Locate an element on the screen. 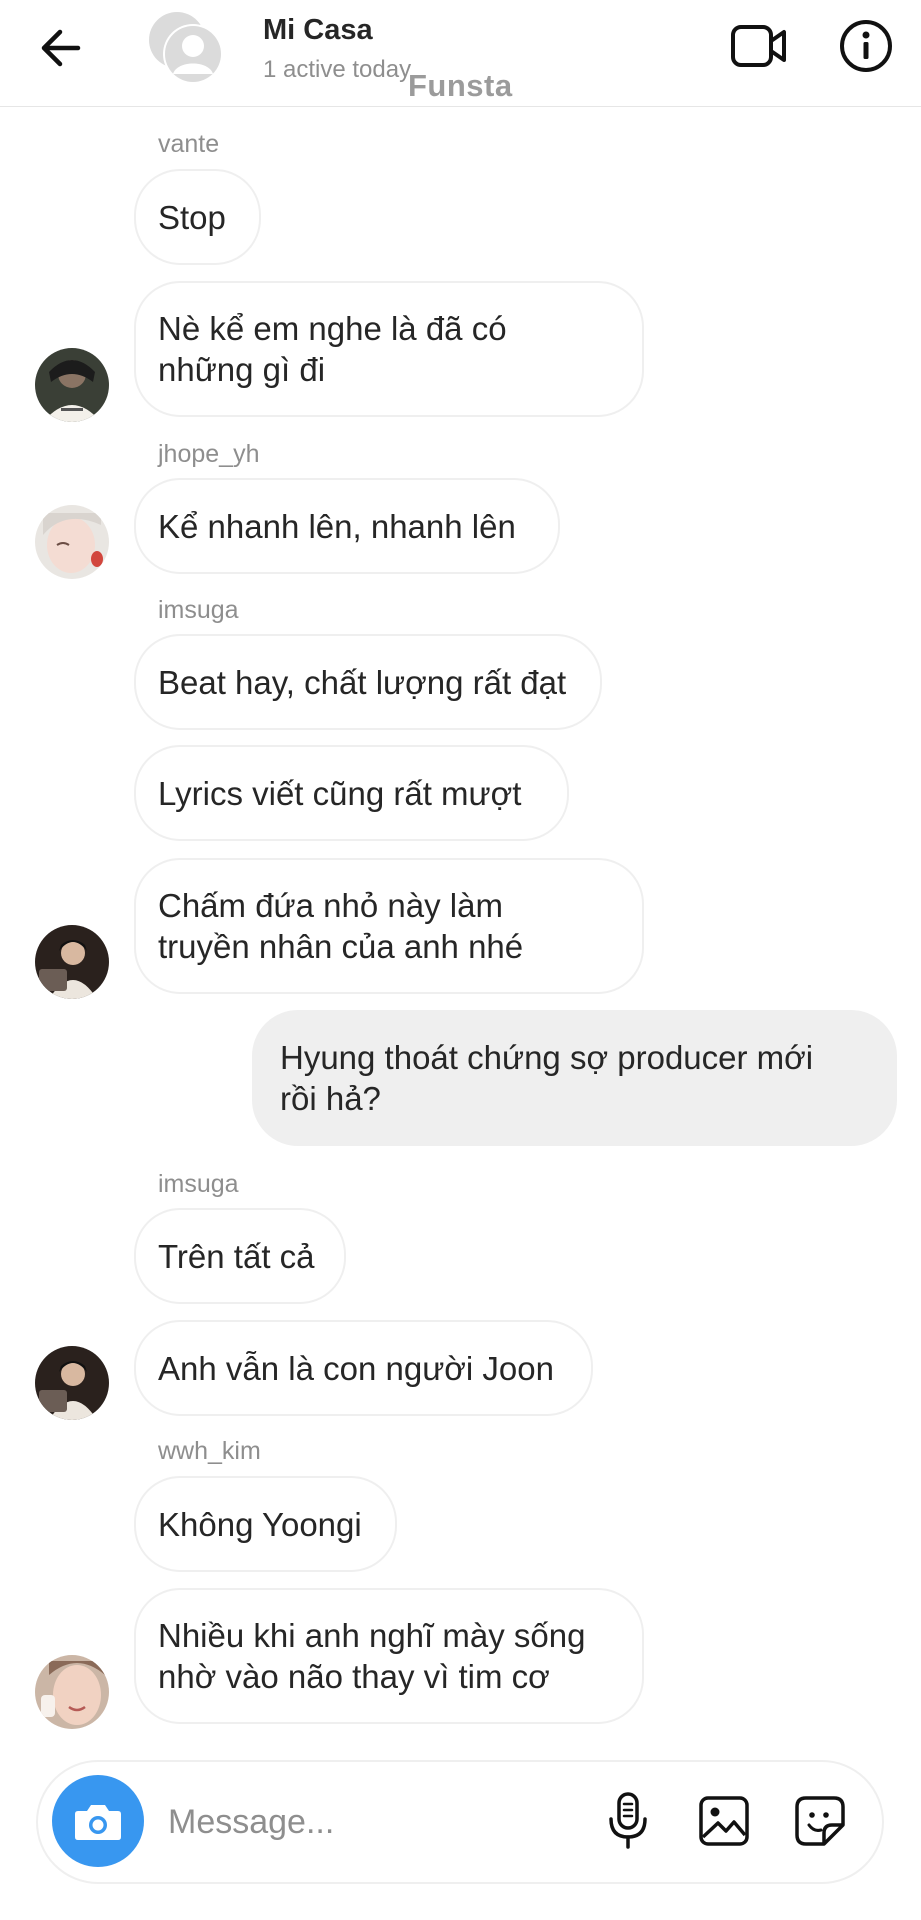 This screenshot has height=1920, width=921. message-bubble: Không Yoongi is located at coordinates (265, 1524).